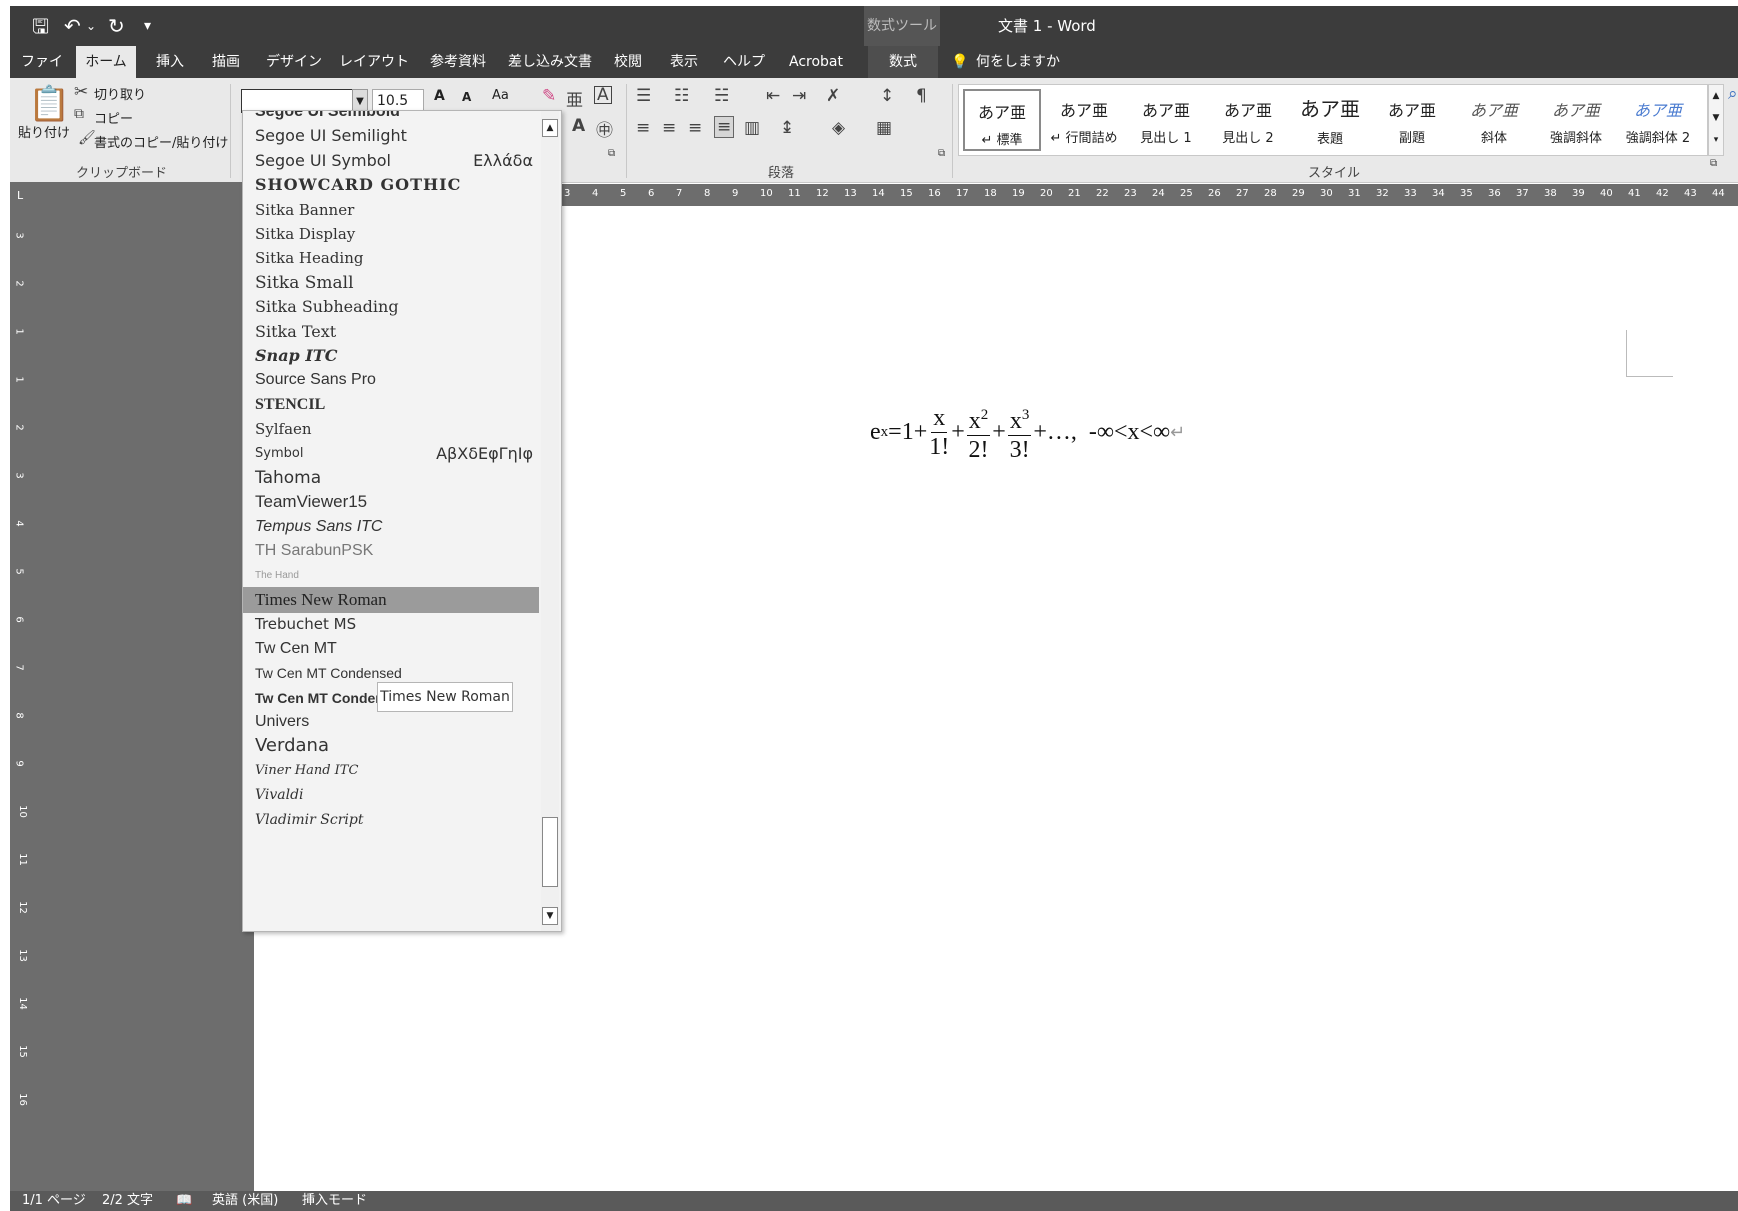  I want to click on increase-indent-icon: ⇥, so click(799, 96).